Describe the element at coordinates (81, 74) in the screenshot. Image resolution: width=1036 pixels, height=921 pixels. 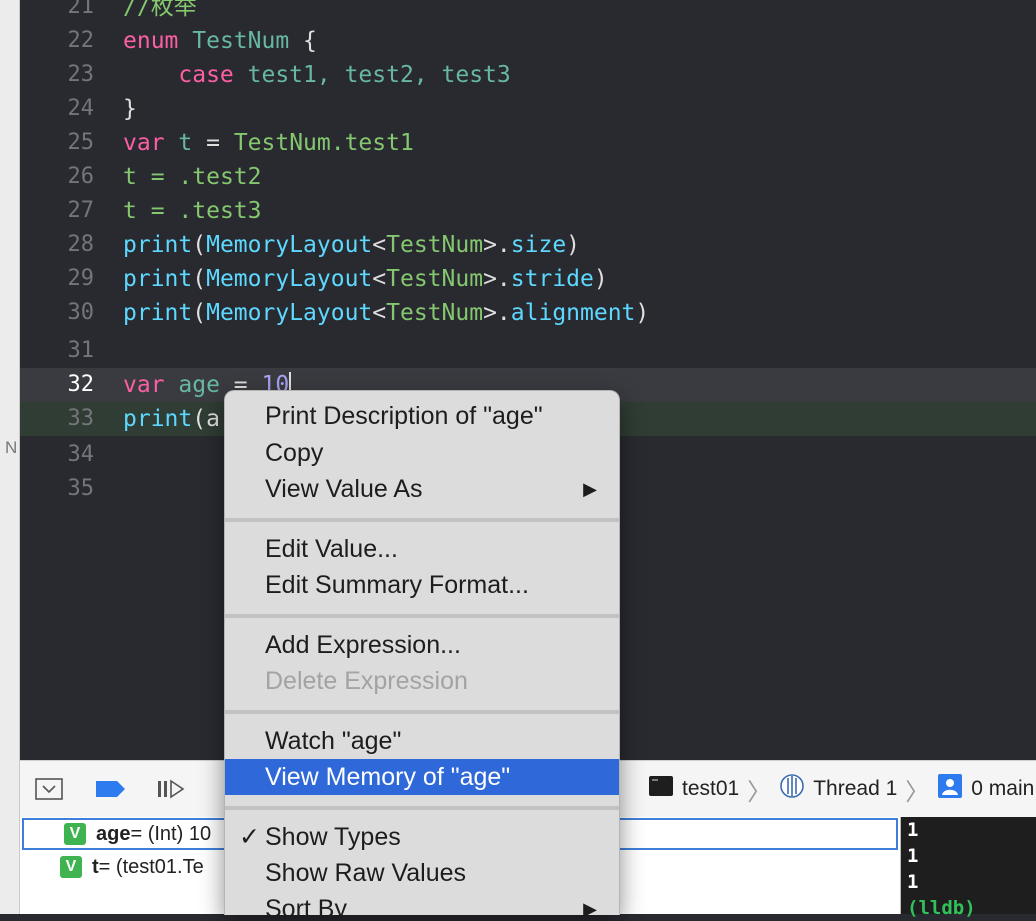
I see `line-number: 23` at that location.